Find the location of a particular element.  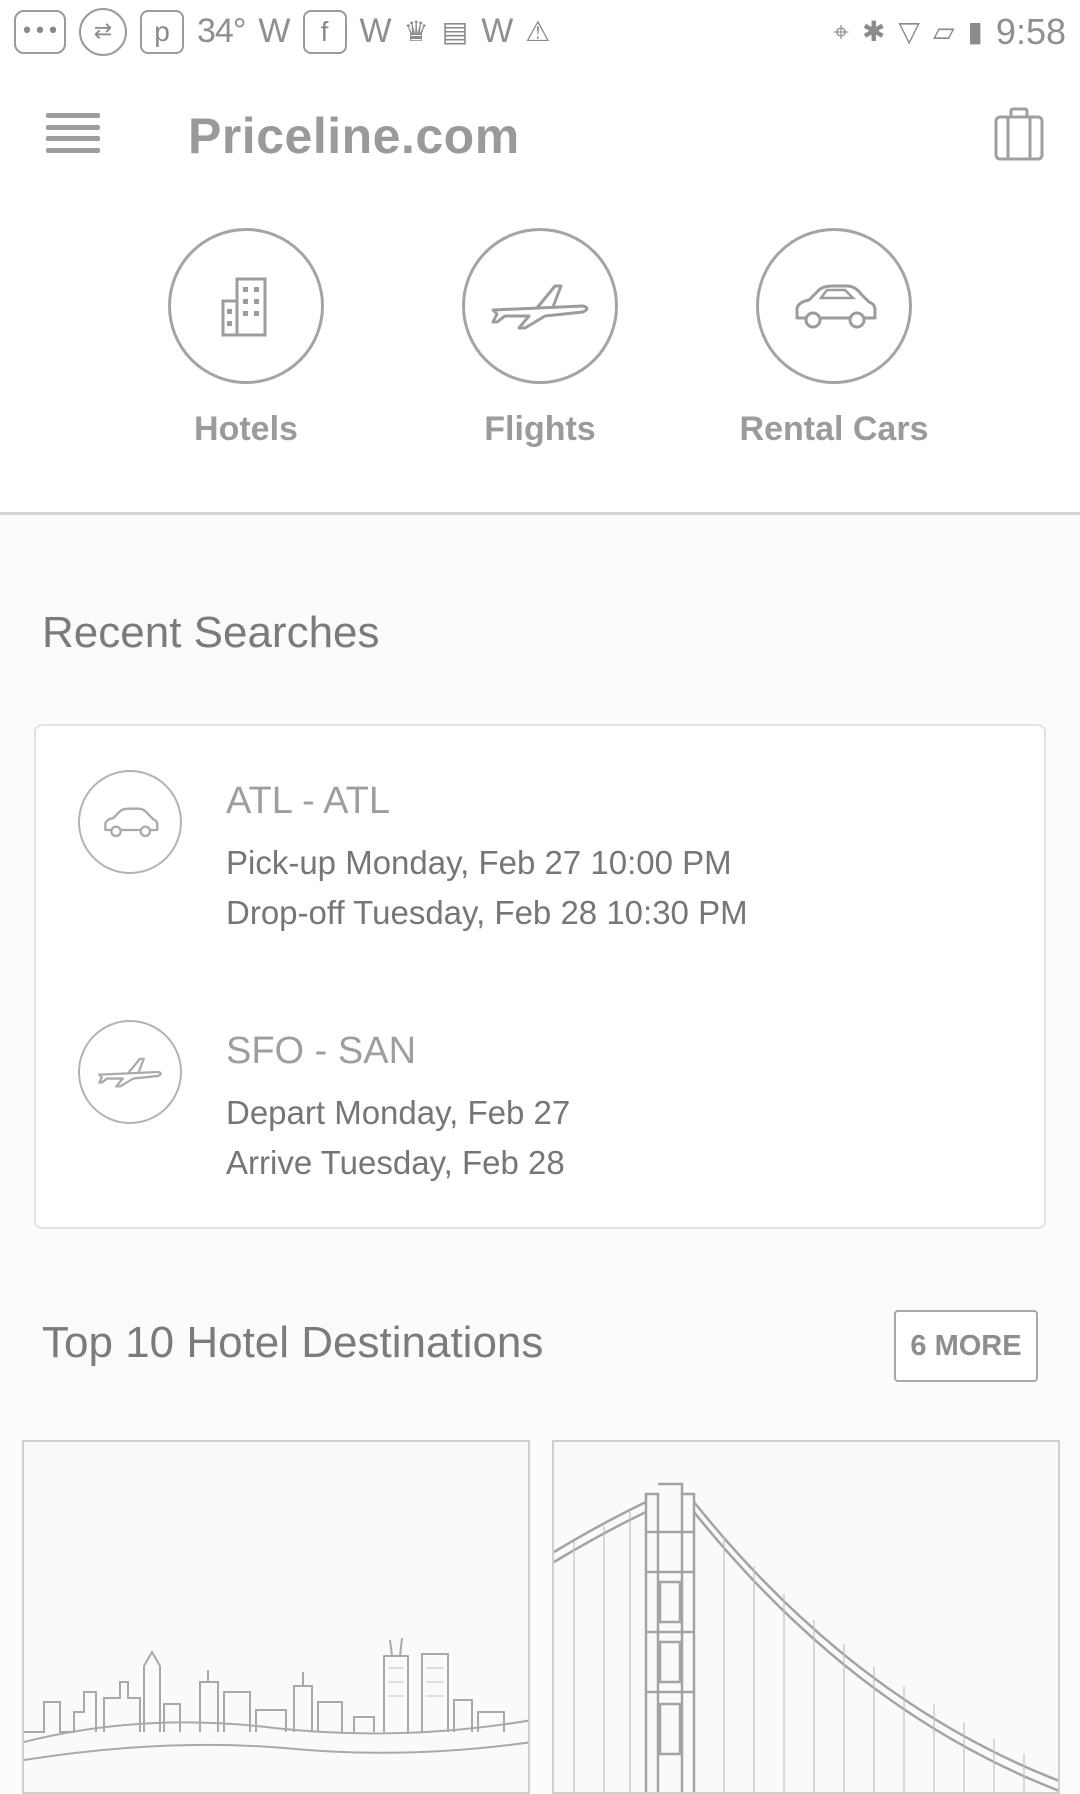

flights-button: Flights is located at coordinates (540, 338).